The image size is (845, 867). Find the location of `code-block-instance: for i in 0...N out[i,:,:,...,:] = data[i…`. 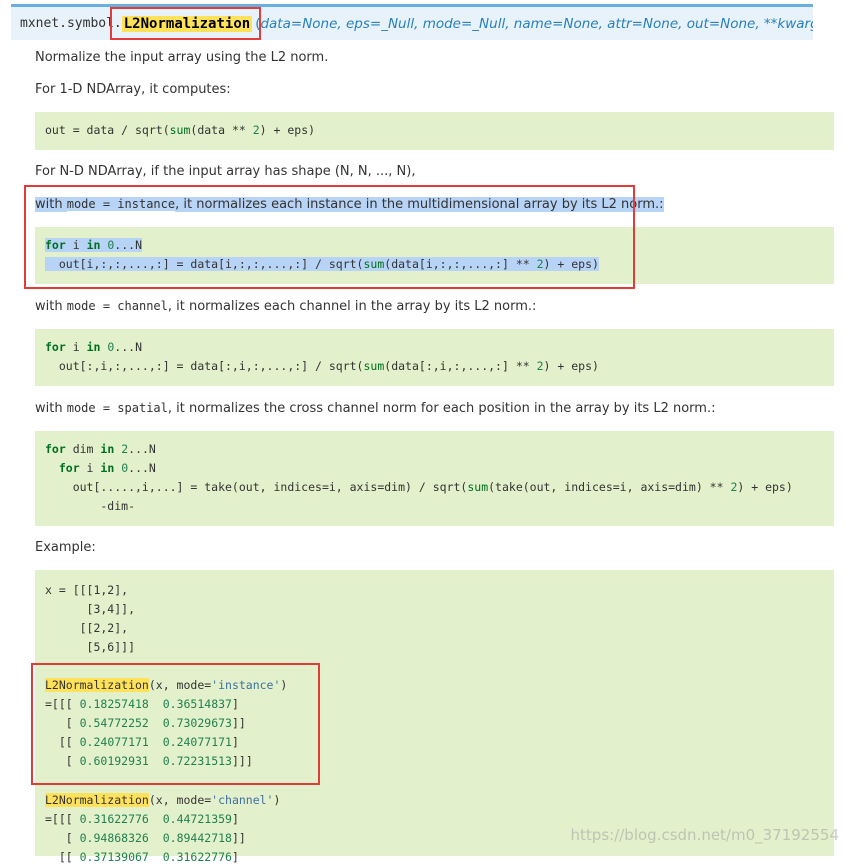

code-block-instance: for i in 0...N out[i,:,:,...,:] = data[i… is located at coordinates (434, 255).